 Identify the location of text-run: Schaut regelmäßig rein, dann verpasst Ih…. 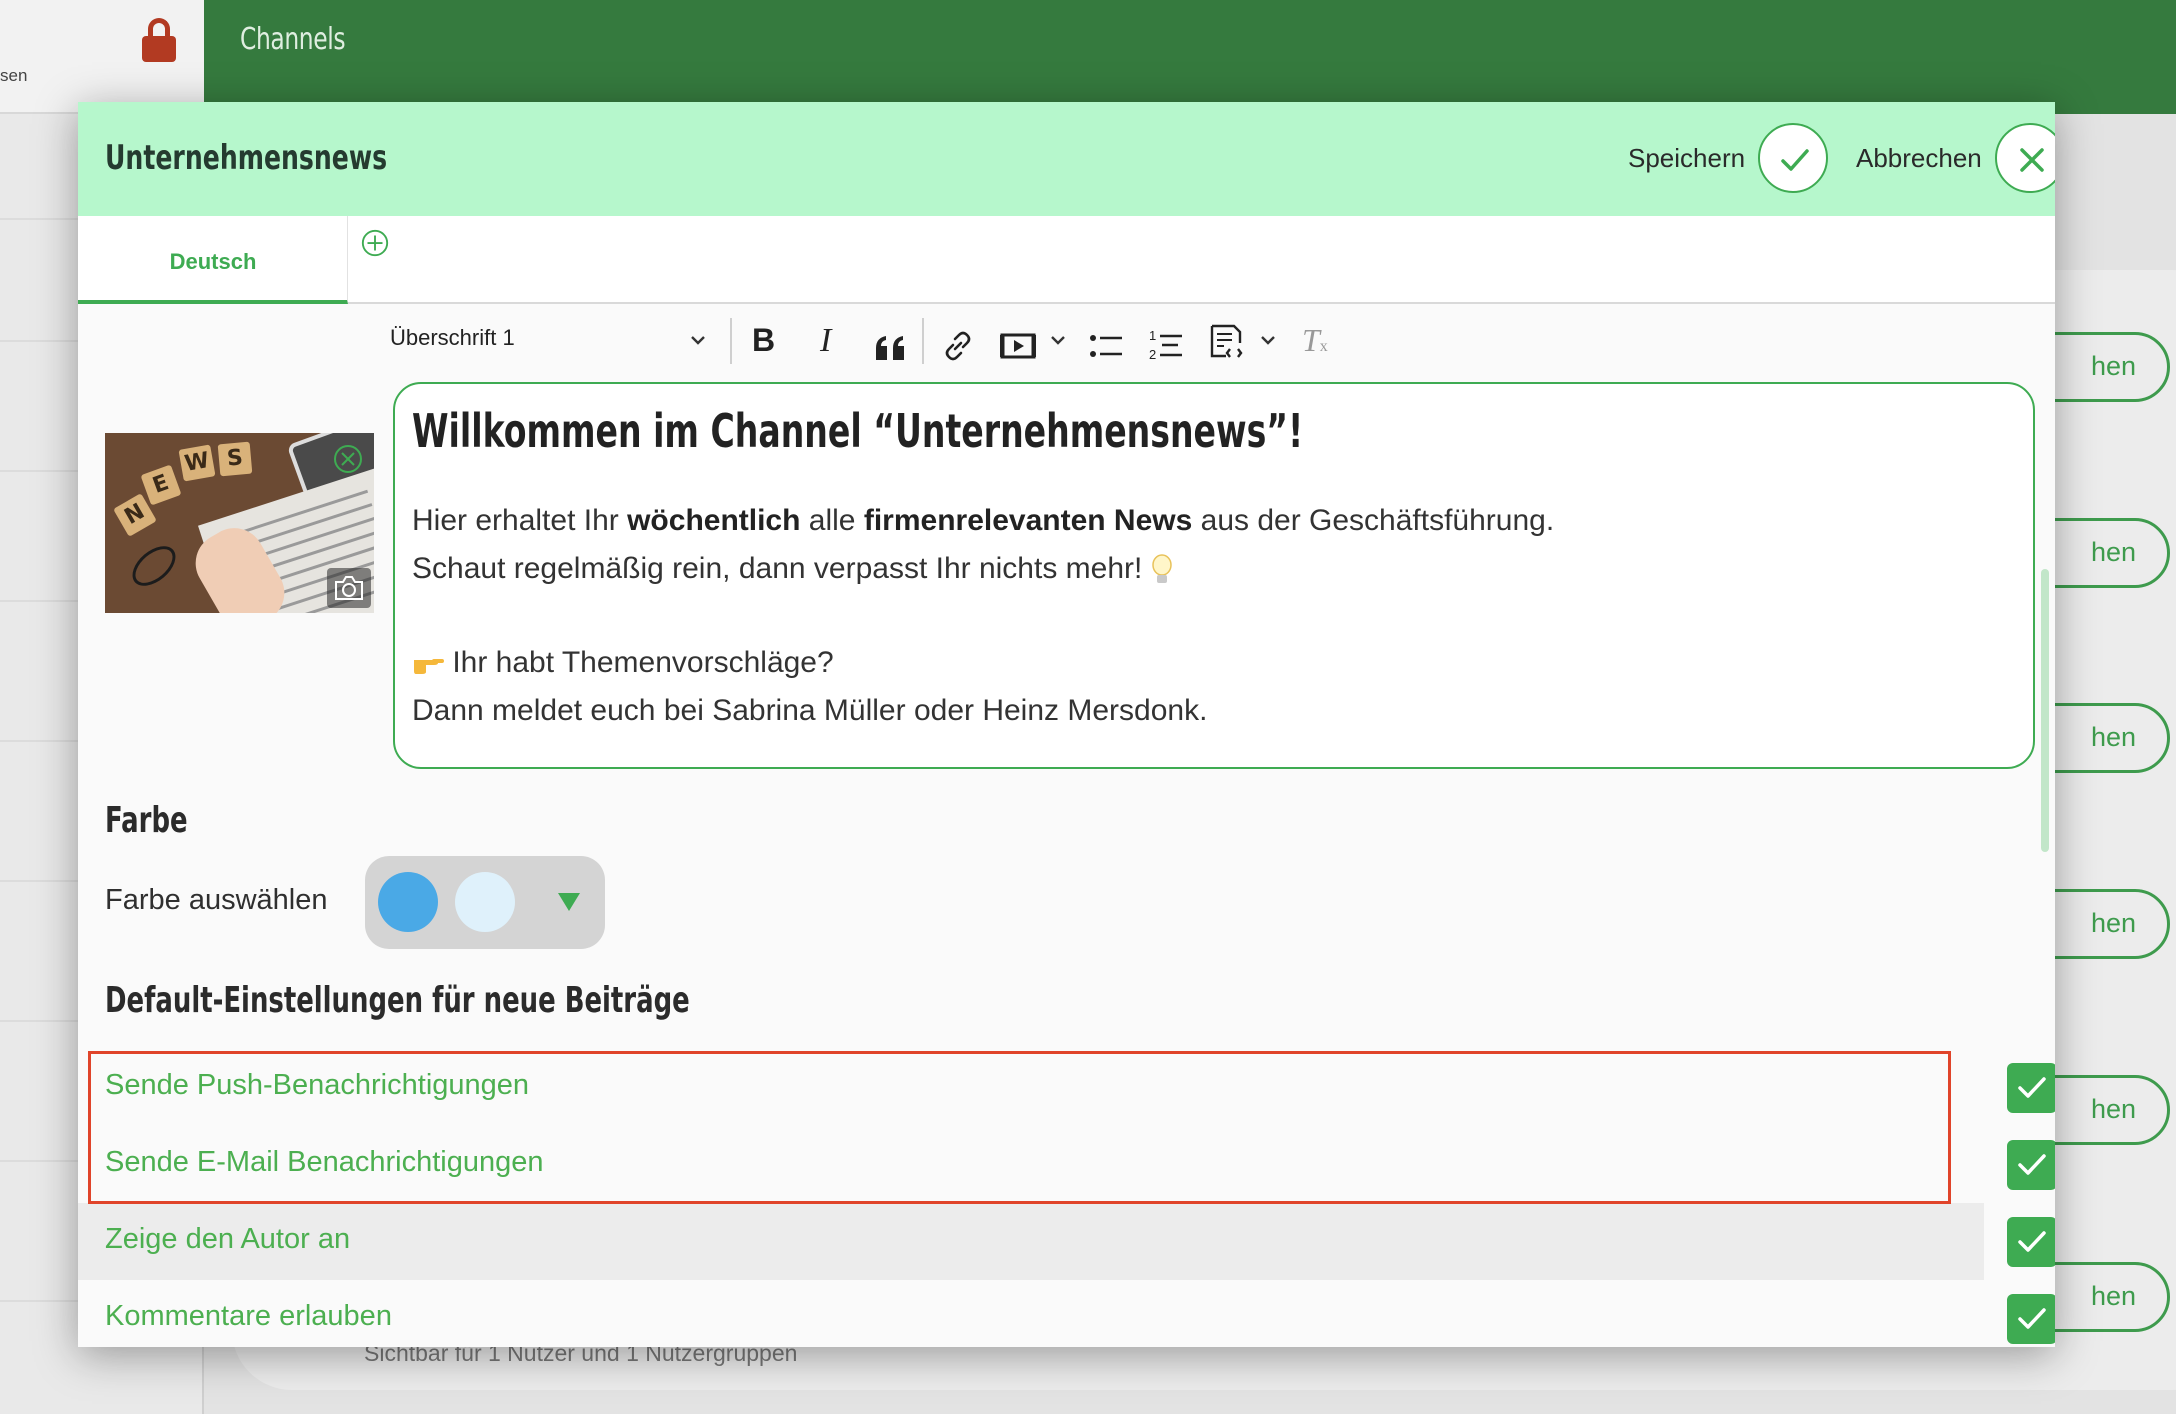
(781, 568).